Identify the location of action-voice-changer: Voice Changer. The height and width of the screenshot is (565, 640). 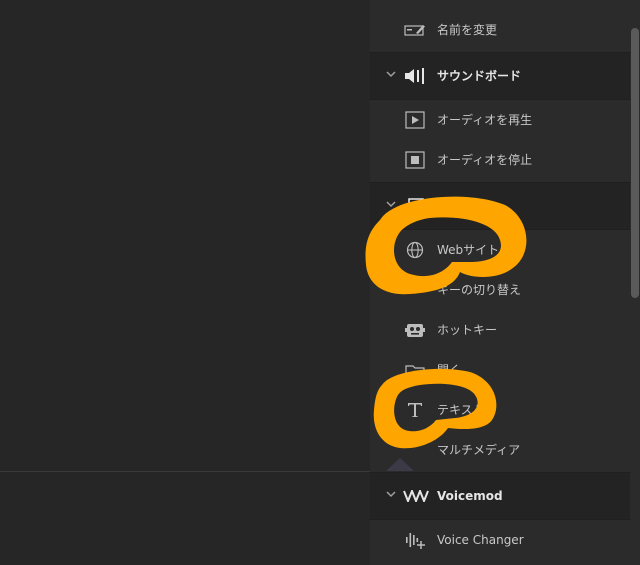
(501, 540).